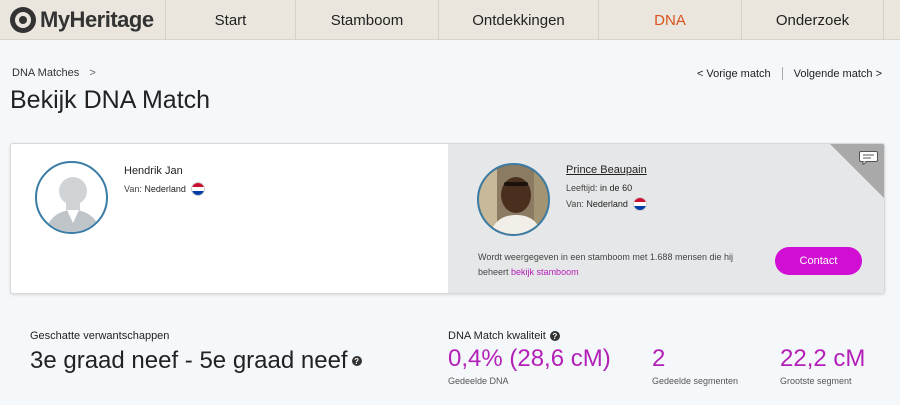 The image size is (900, 405). Describe the element at coordinates (823, 358) in the screenshot. I see `largest-segment-value: 22,2 cM` at that location.